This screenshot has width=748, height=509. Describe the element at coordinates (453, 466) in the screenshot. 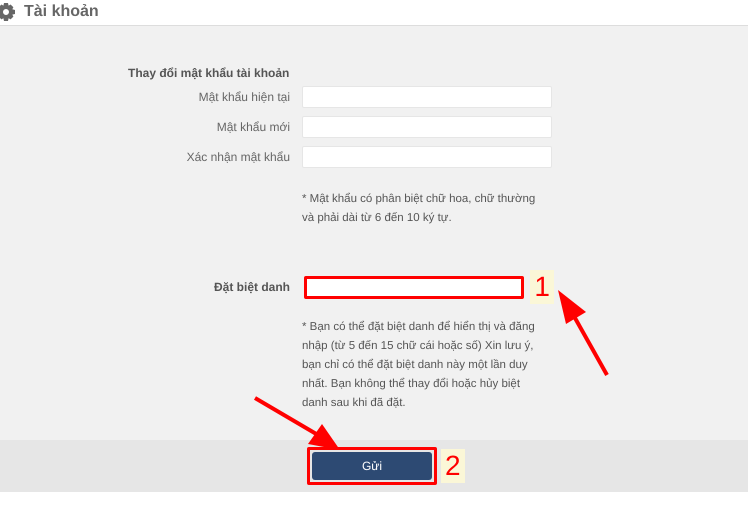

I see `callout-number: 2` at that location.